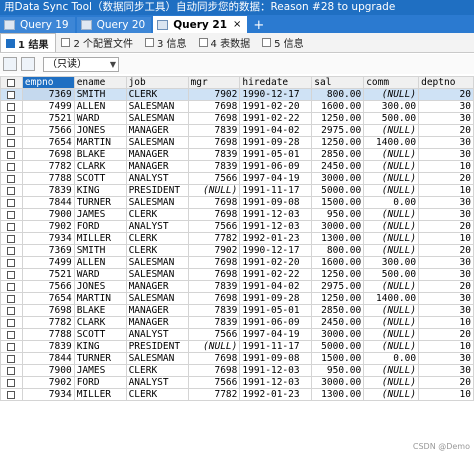  I want to click on tab-query-19: Query 19, so click(37, 25).